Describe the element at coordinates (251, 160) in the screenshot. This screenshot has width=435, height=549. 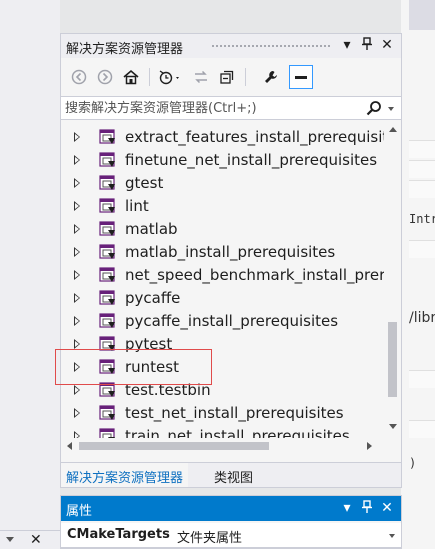
I see `tree-item-label: finetune_net_install_prerequisites` at that location.